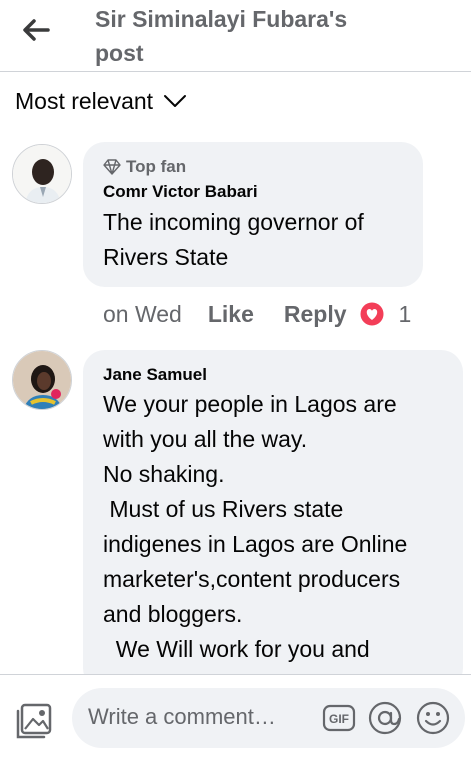  Describe the element at coordinates (84, 100) in the screenshot. I see `sort-label: Most relevant` at that location.